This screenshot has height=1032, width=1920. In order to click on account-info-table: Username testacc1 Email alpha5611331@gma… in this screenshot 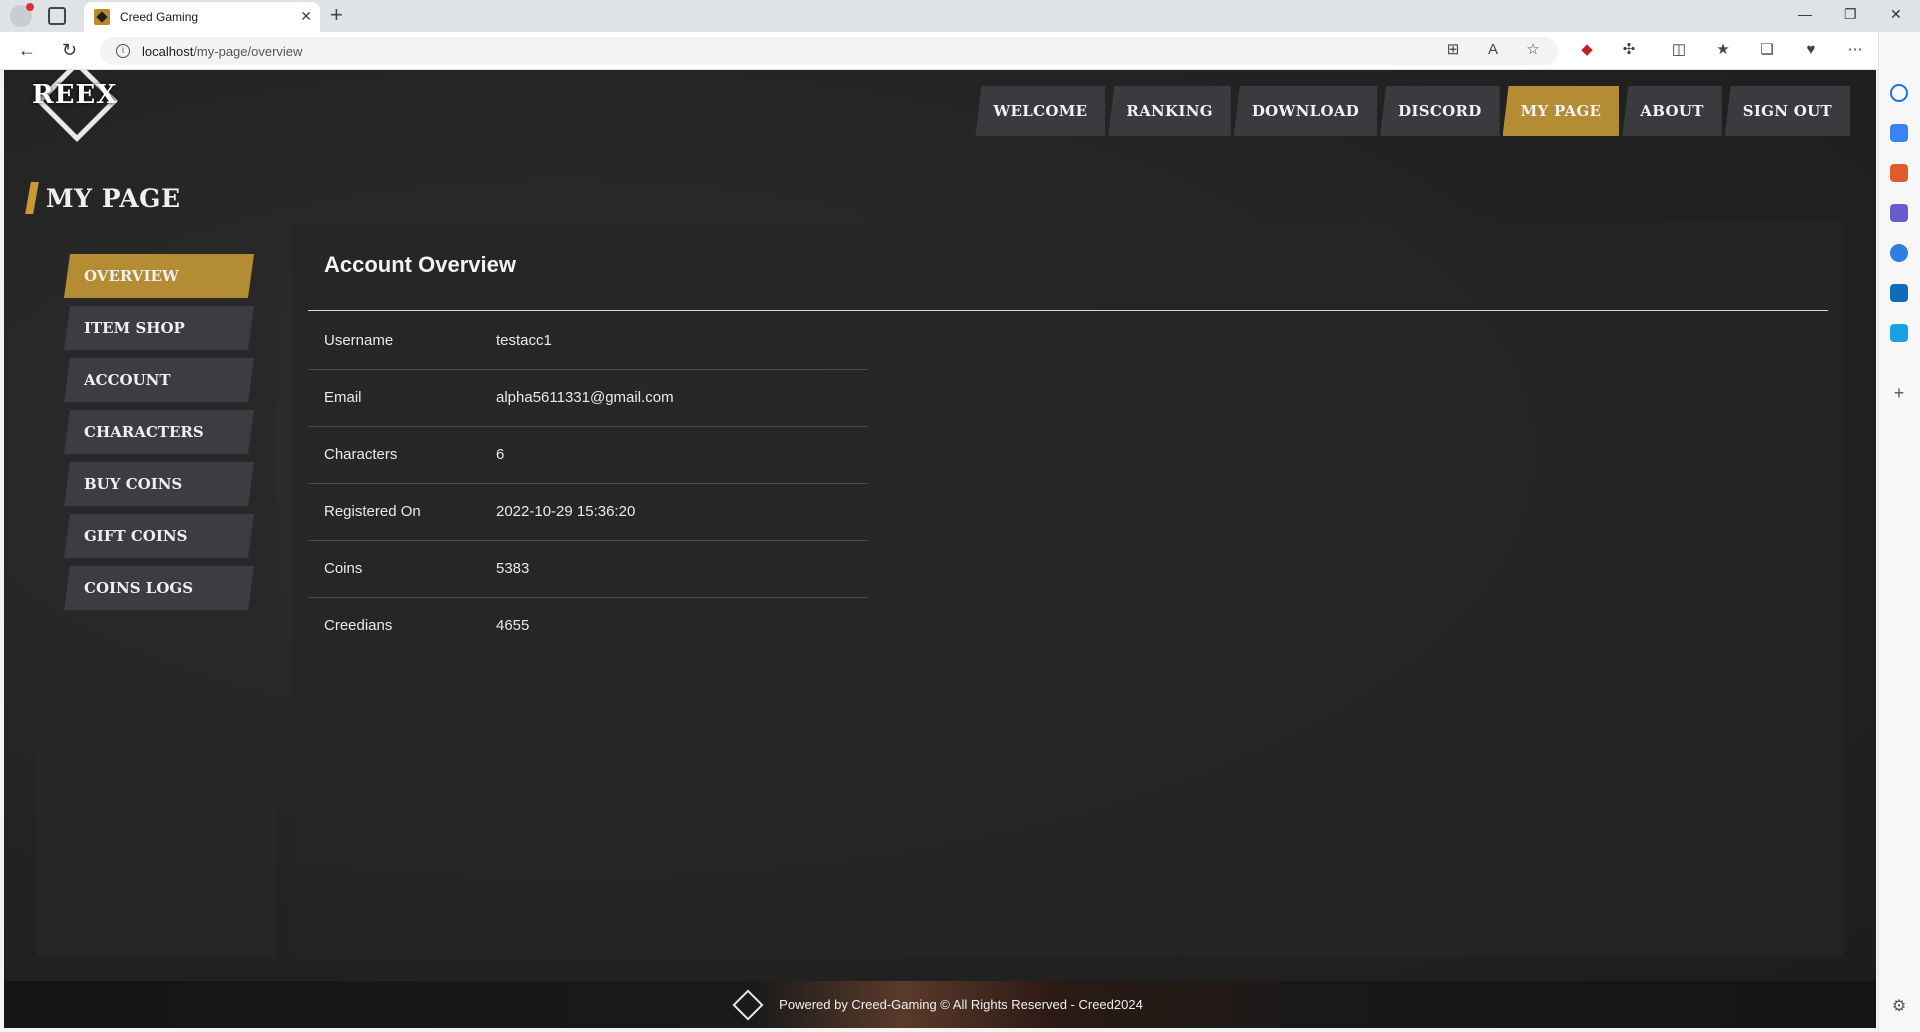, I will do `click(588, 483)`.